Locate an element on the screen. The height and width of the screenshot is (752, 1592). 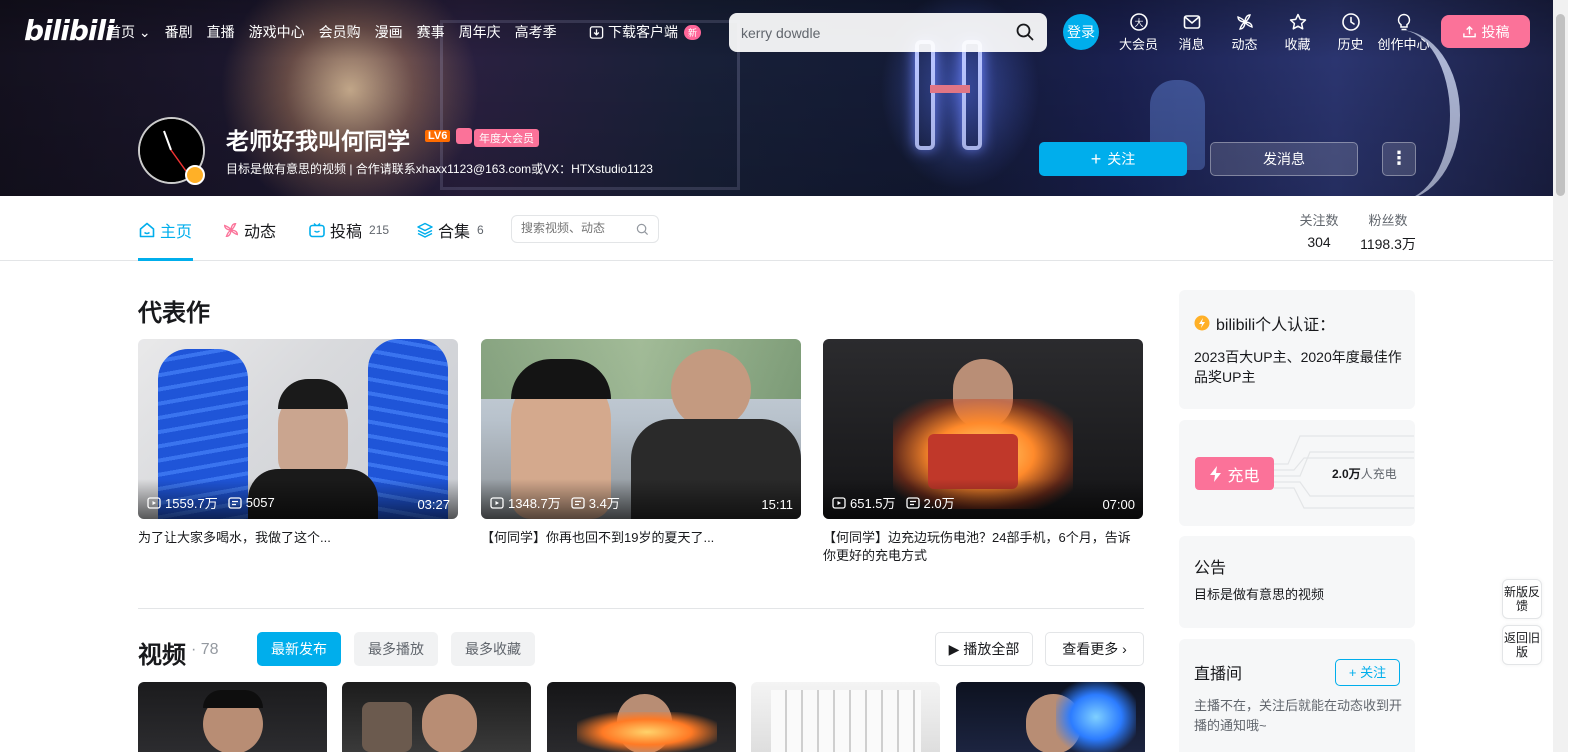
follow-button: + 关注 is located at coordinates (1113, 159).